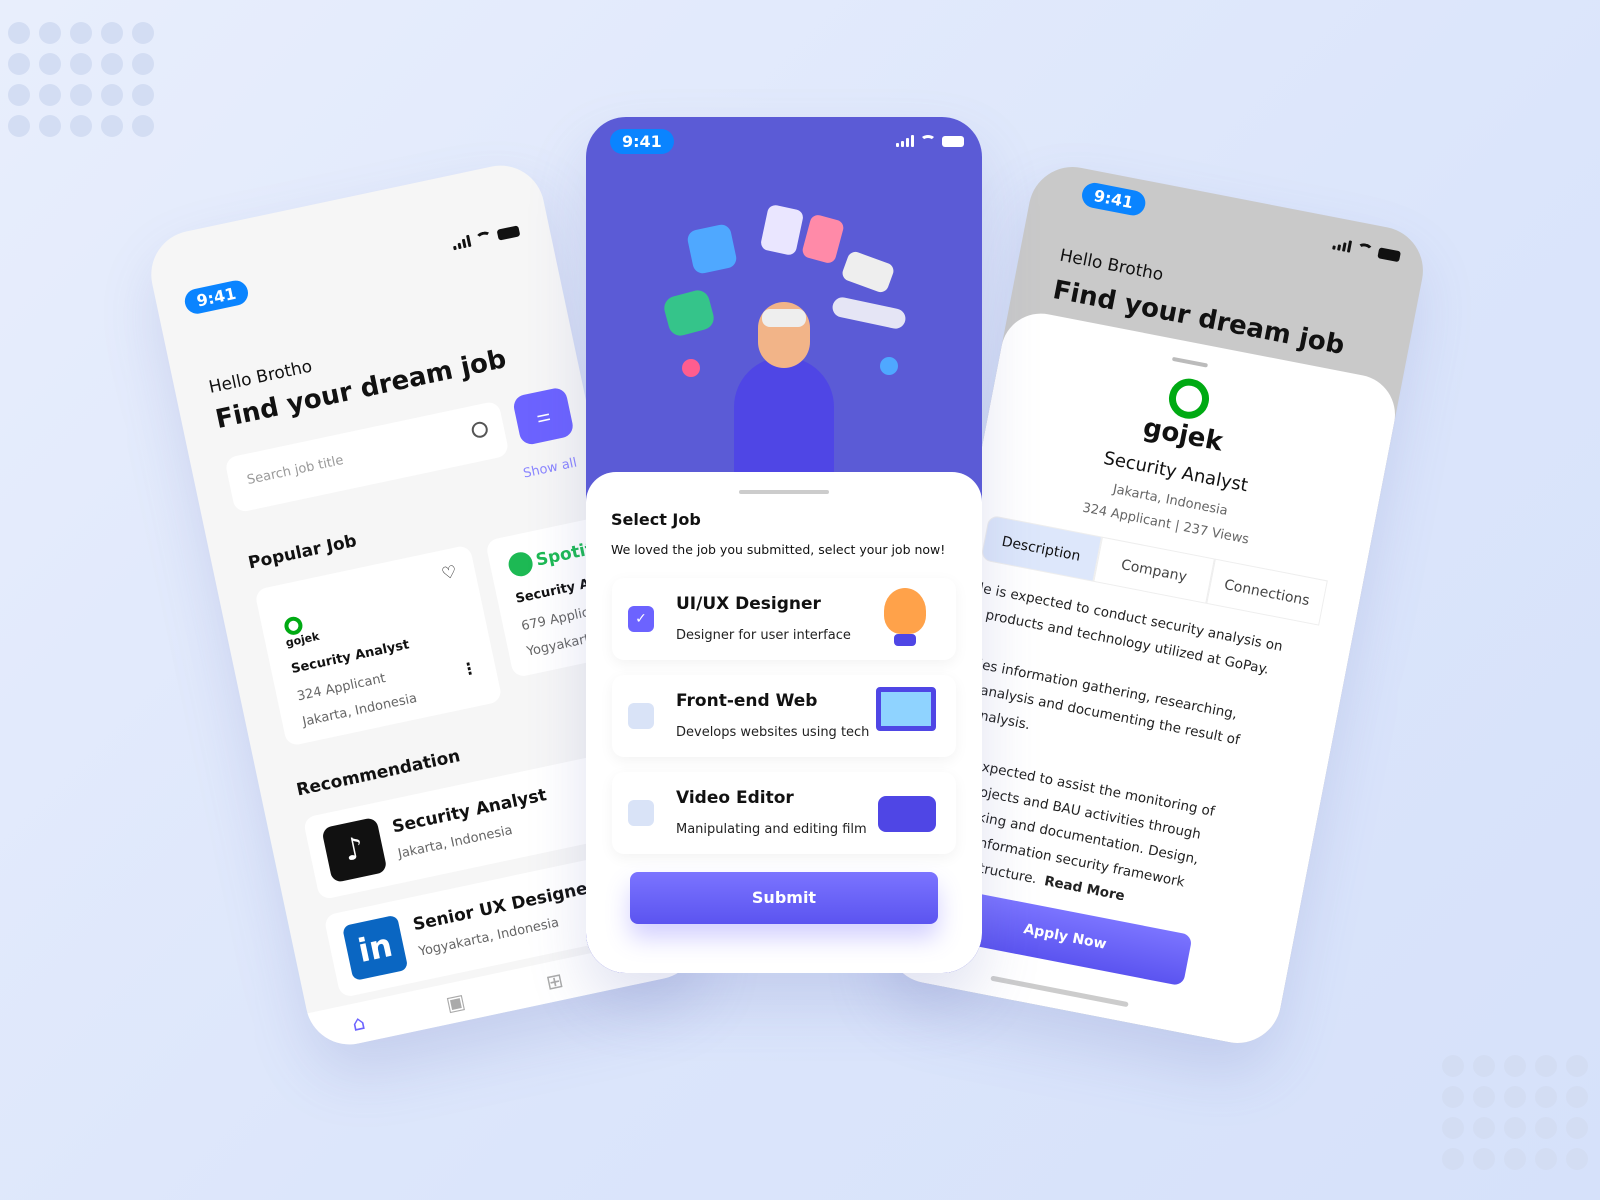 This screenshot has width=1600, height=1200. Describe the element at coordinates (906, 709) in the screenshot. I see `monitor-icon` at that location.